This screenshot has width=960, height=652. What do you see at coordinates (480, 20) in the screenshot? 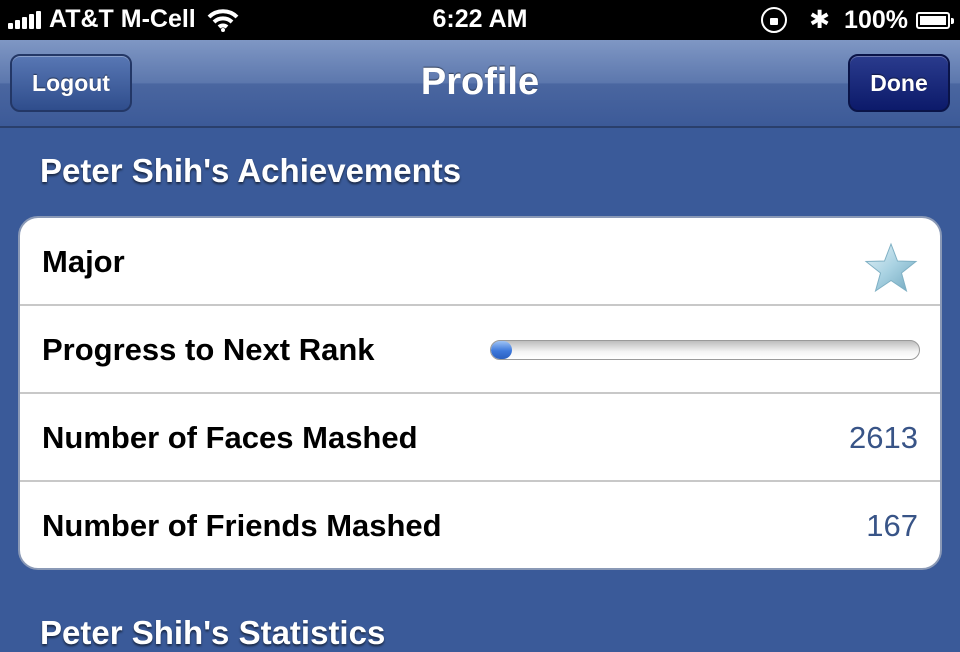
I see `status-bar: AT&T M-Cell 6:22 AM ✱ 100%` at bounding box center [480, 20].